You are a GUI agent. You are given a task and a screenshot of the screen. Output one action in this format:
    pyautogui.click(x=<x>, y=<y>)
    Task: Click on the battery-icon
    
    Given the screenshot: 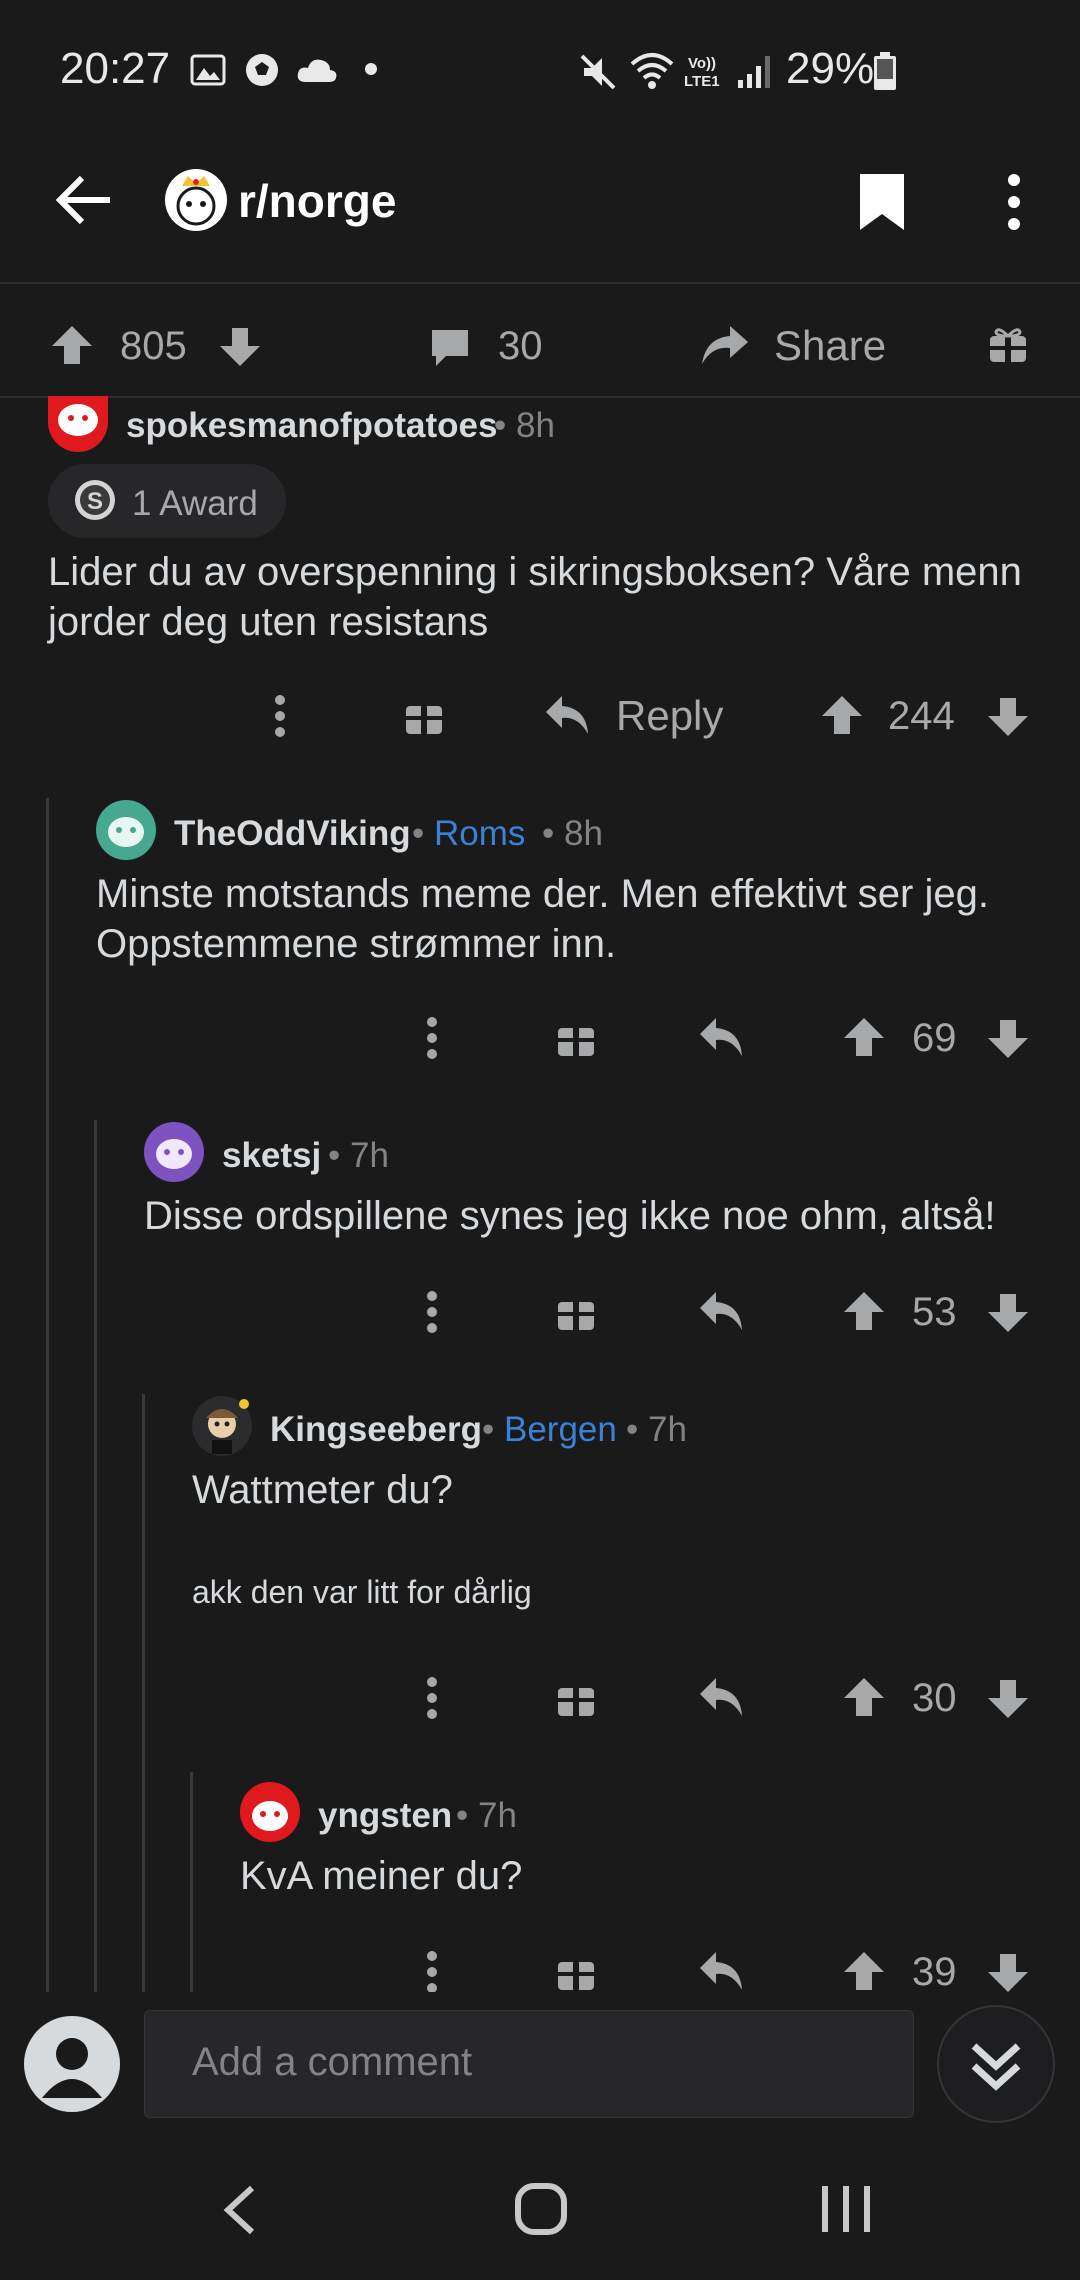 What is the action you would take?
    pyautogui.click(x=885, y=71)
    